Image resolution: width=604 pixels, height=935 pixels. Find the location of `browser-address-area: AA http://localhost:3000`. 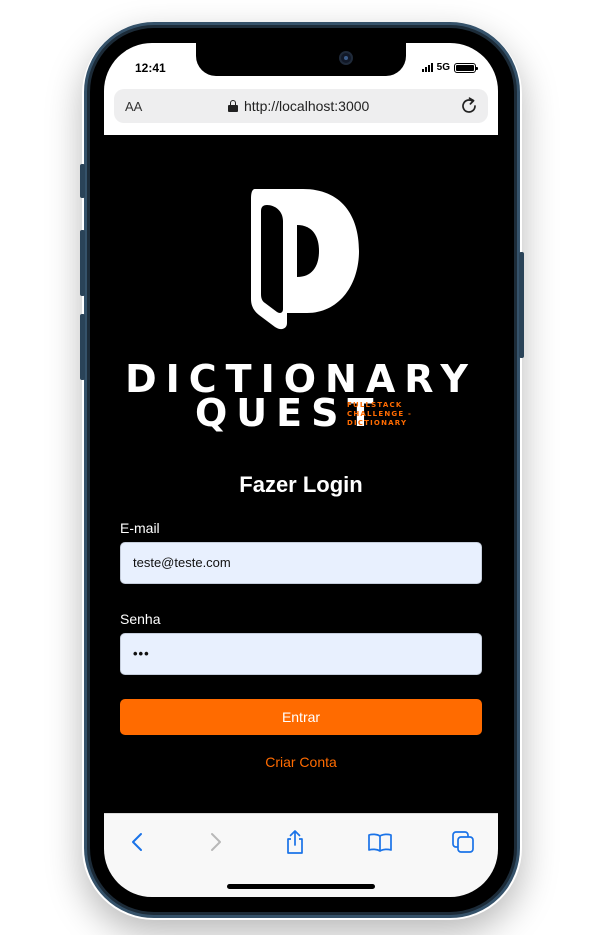

browser-address-area: AA http://localhost:3000 is located at coordinates (301, 112).